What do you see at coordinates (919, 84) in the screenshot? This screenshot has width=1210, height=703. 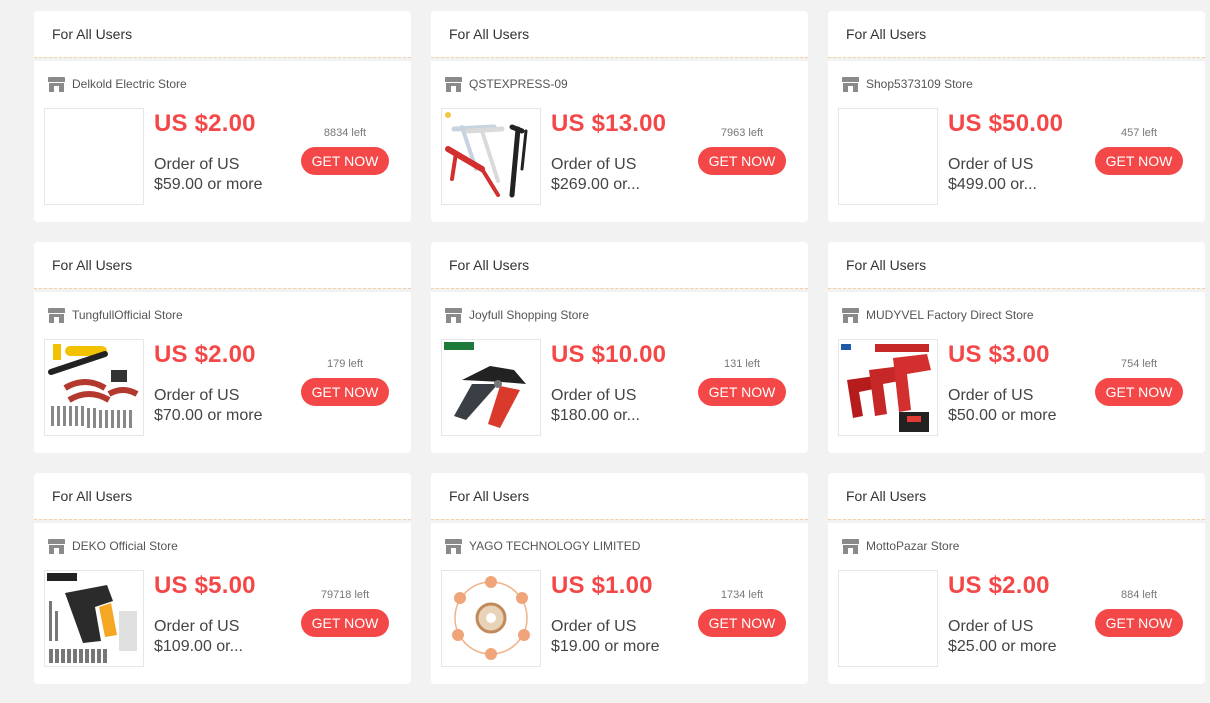 I see `store-name: Shop5373109 Store` at bounding box center [919, 84].